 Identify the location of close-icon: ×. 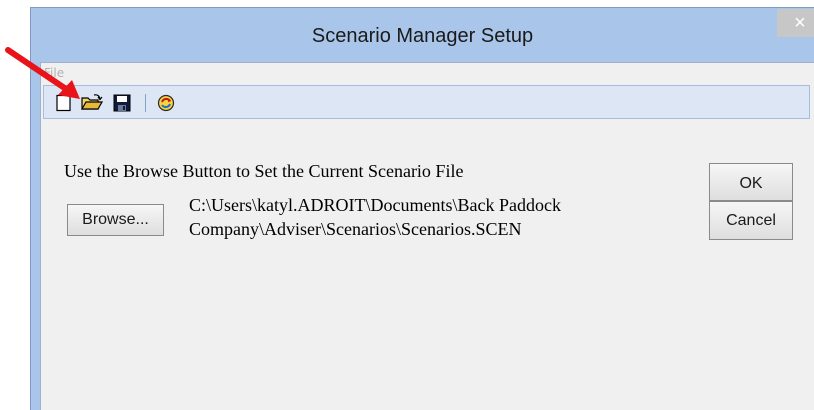
(800, 23).